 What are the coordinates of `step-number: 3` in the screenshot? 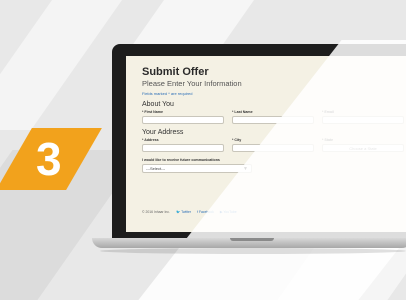 It's located at (49, 159).